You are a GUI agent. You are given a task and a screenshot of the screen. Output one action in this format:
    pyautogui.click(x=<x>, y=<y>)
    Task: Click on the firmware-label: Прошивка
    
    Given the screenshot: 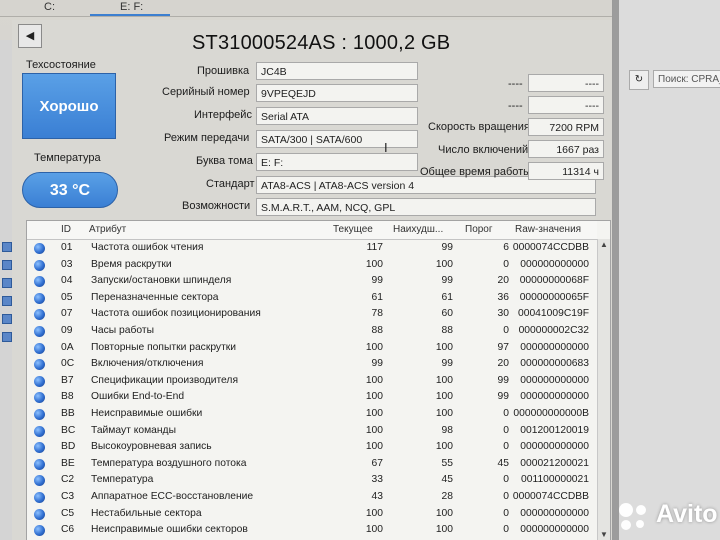 What is the action you would take?
    pyautogui.click(x=223, y=71)
    